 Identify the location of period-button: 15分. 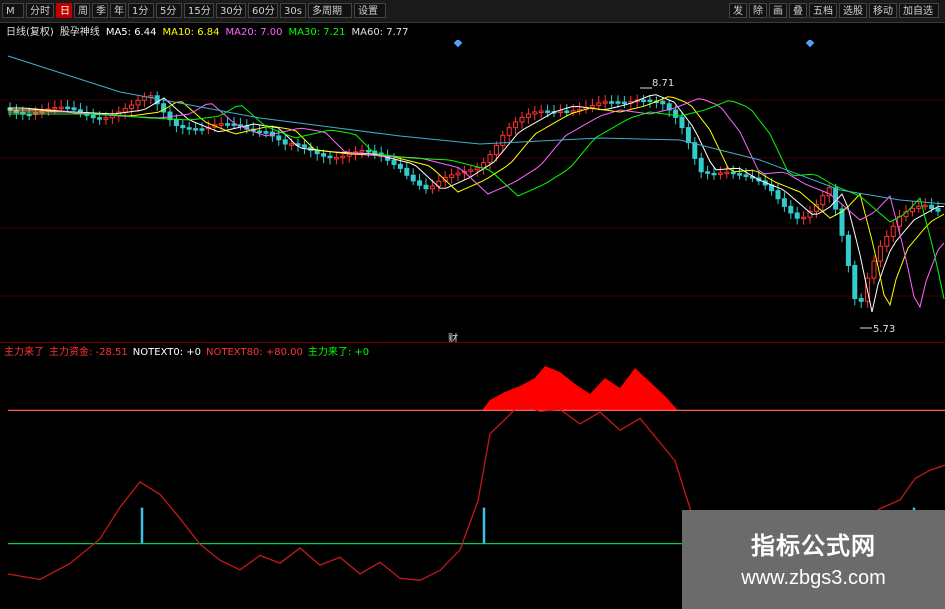
(199, 10).